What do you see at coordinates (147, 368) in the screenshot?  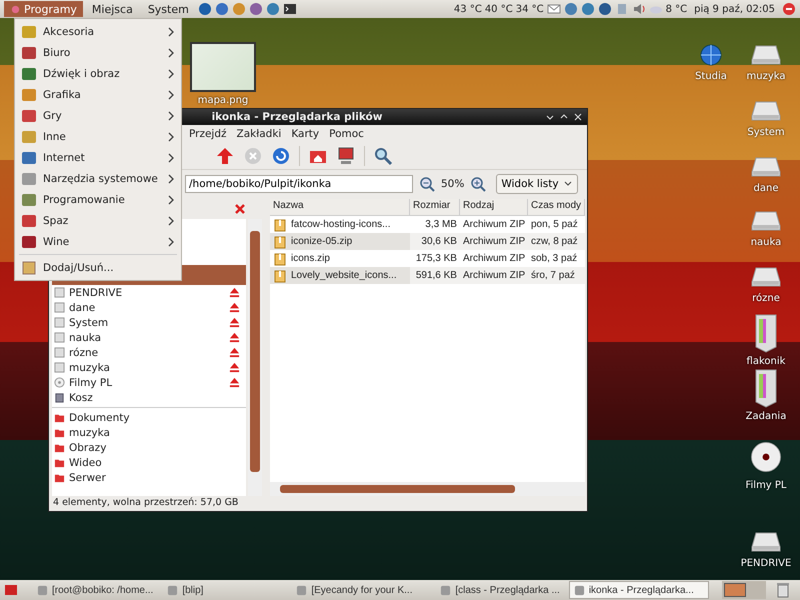 I see `place-item: muzyka` at bounding box center [147, 368].